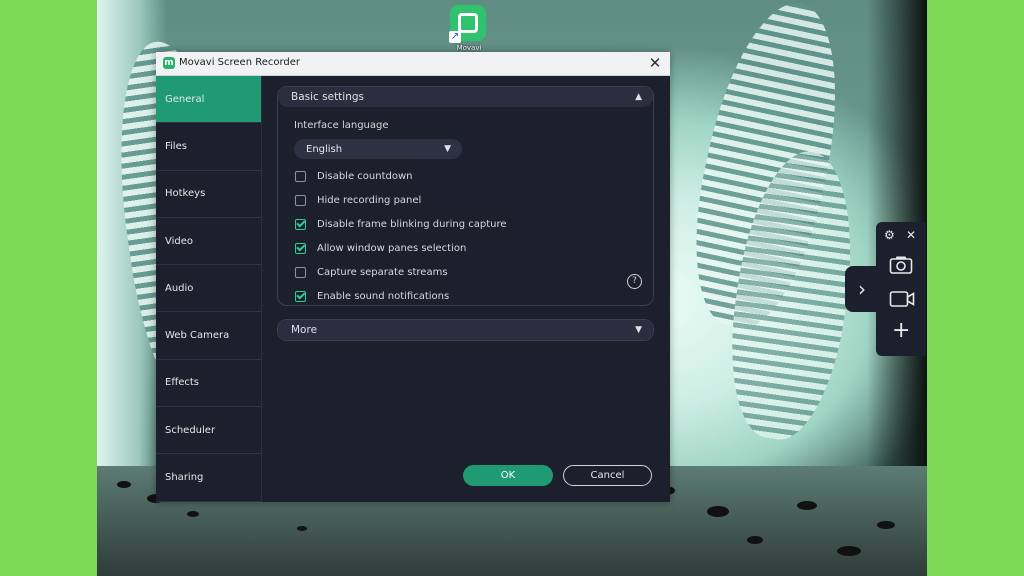 The width and height of the screenshot is (1024, 576). Describe the element at coordinates (382, 272) in the screenshot. I see `option-label: Capture separate streams` at that location.